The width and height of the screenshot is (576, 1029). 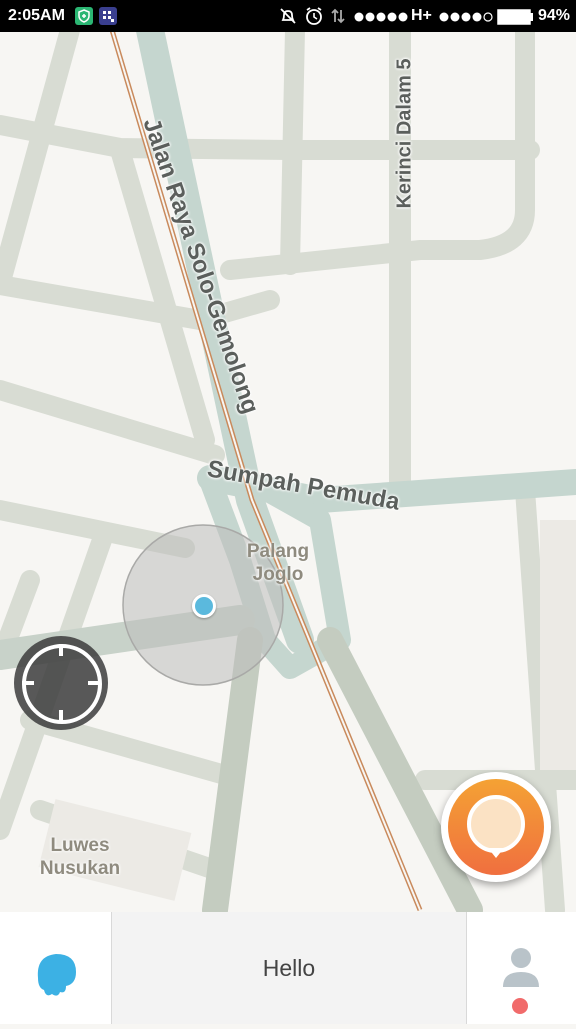 What do you see at coordinates (421, 15) in the screenshot?
I see `network-type: H+` at bounding box center [421, 15].